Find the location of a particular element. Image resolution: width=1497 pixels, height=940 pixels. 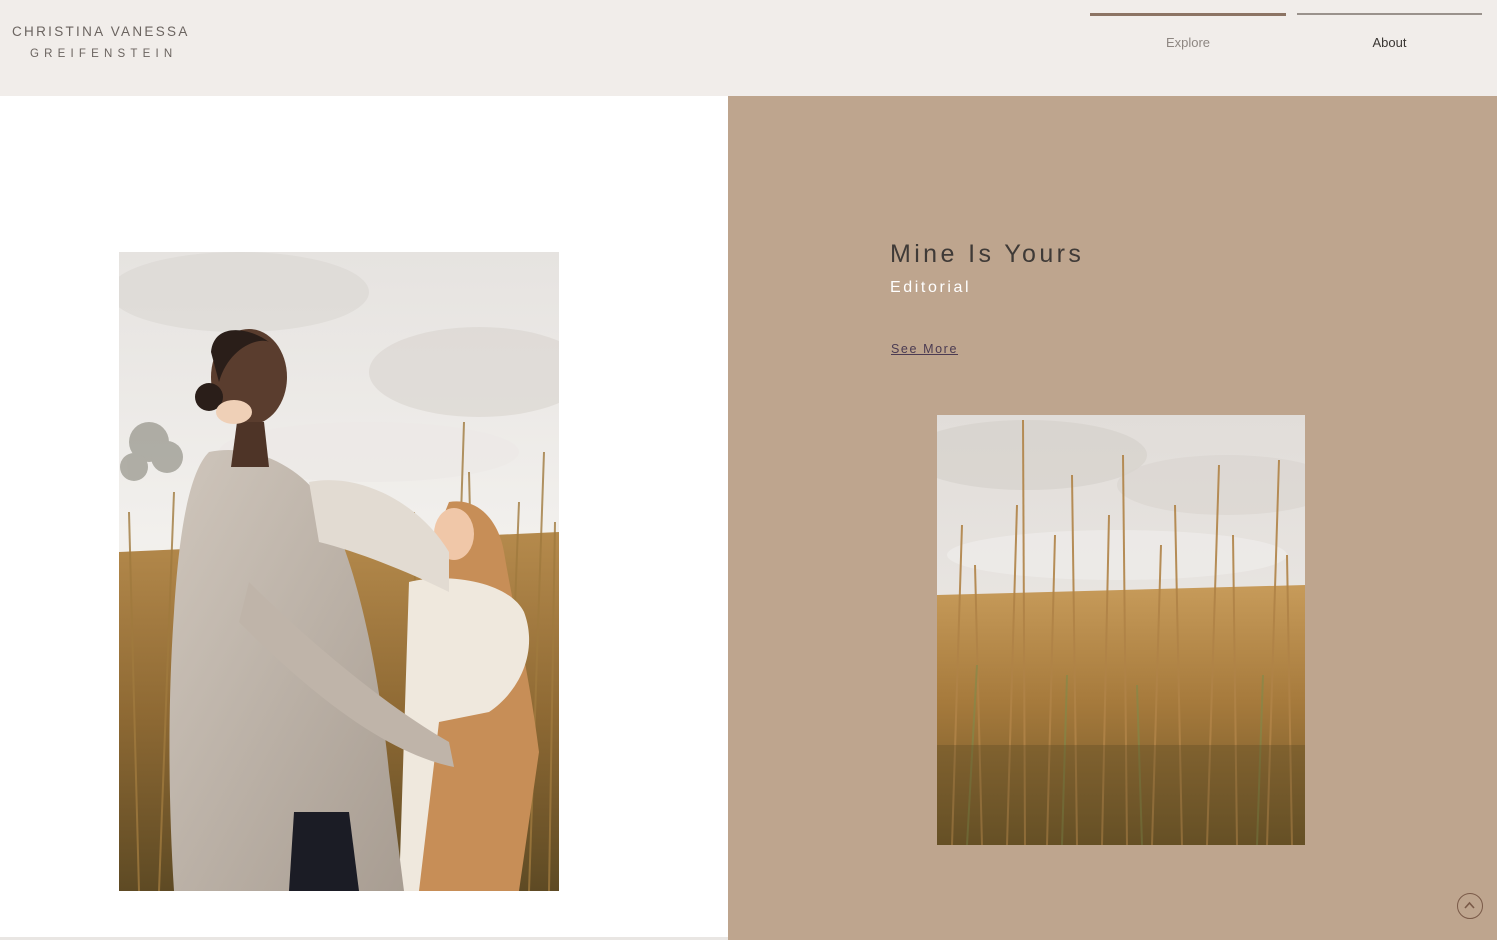

nav-item-explore: Explore is located at coordinates (1188, 38).